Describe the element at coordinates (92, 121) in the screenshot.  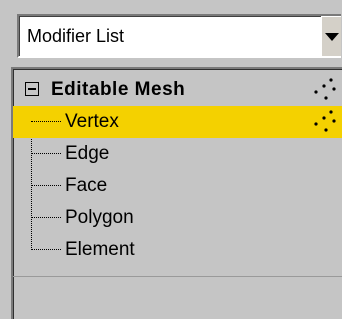
I see `stack-item-label: Vertex` at that location.